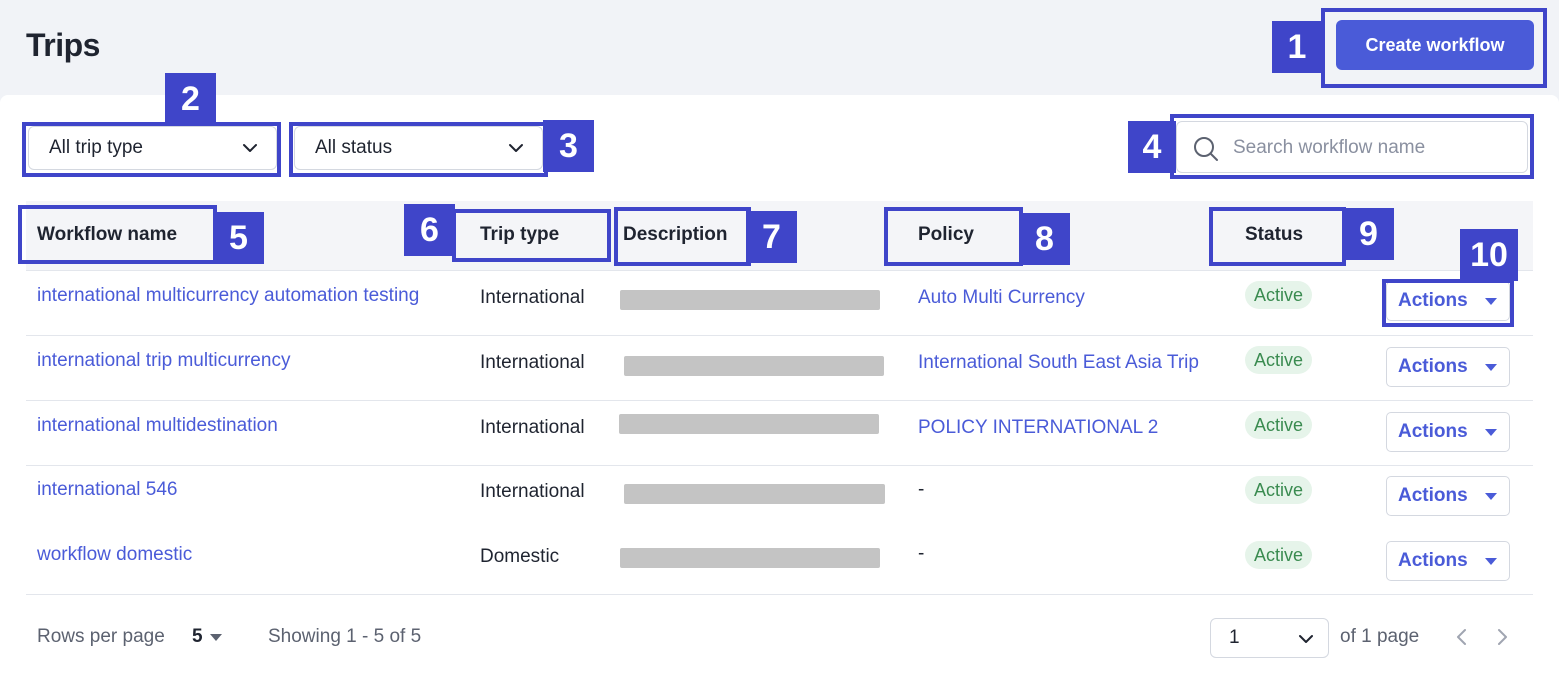 This screenshot has height=673, width=1559. What do you see at coordinates (1001, 298) in the screenshot?
I see `policy-link: Auto Multi Currency` at bounding box center [1001, 298].